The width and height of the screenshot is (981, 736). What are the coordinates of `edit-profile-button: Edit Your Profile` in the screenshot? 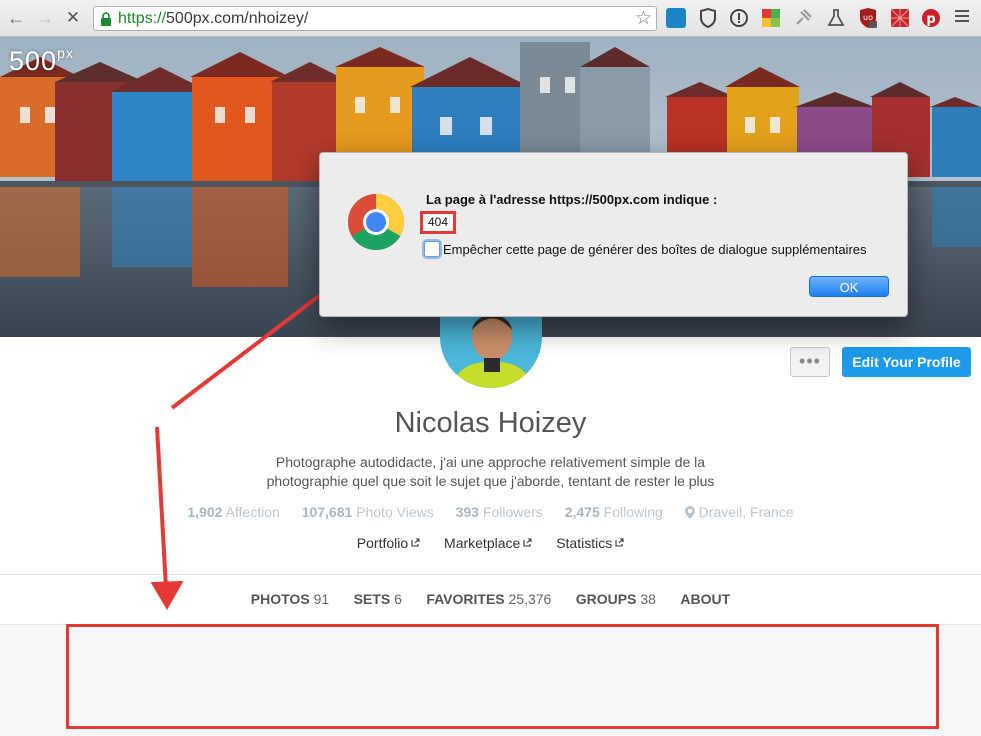 It's located at (906, 362).